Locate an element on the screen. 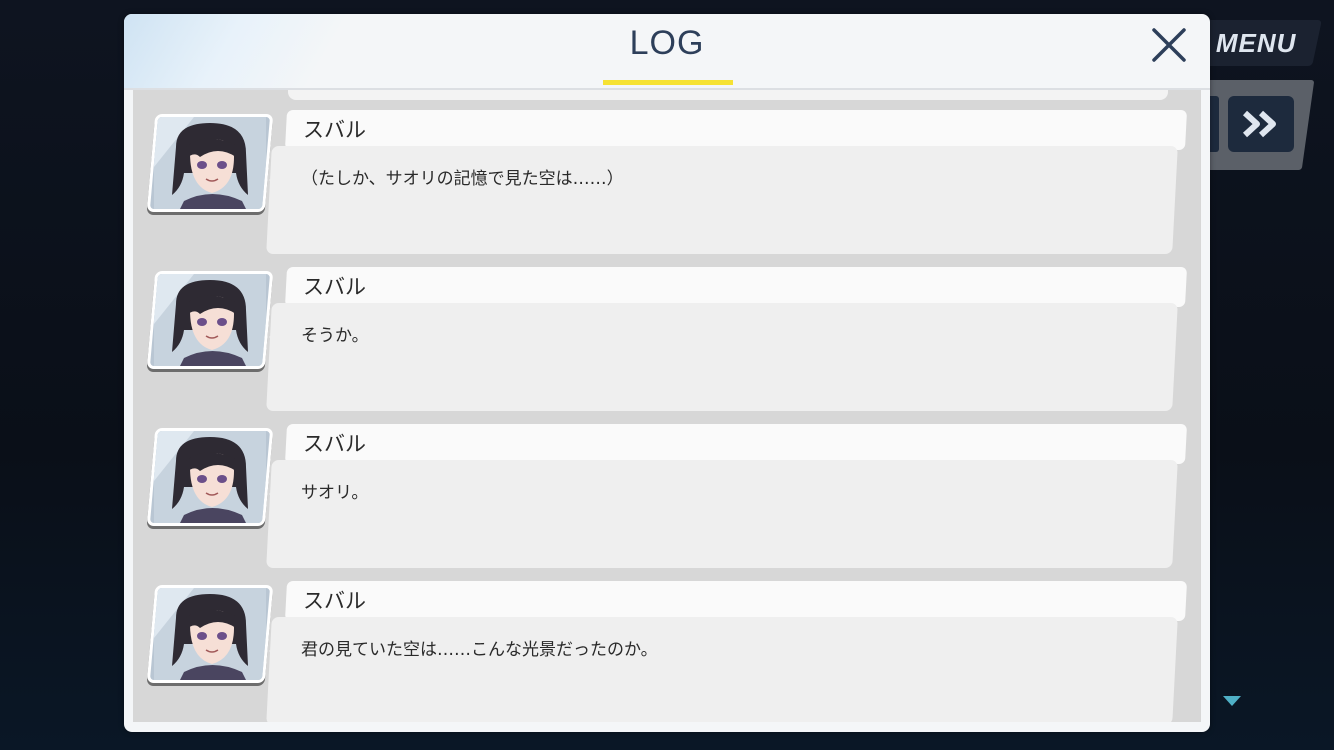 The image size is (1334, 750). log-title: LOG is located at coordinates (667, 43).